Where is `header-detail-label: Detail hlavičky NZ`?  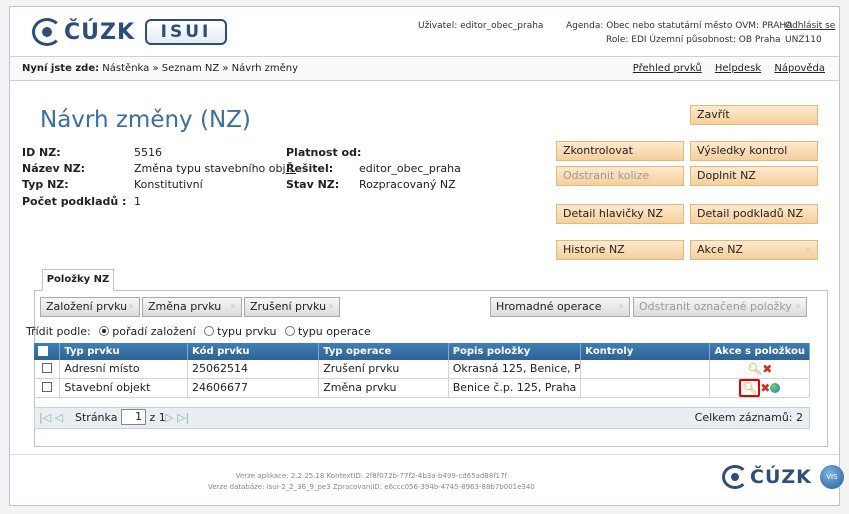
header-detail-label: Detail hlavičky NZ is located at coordinates (613, 213).